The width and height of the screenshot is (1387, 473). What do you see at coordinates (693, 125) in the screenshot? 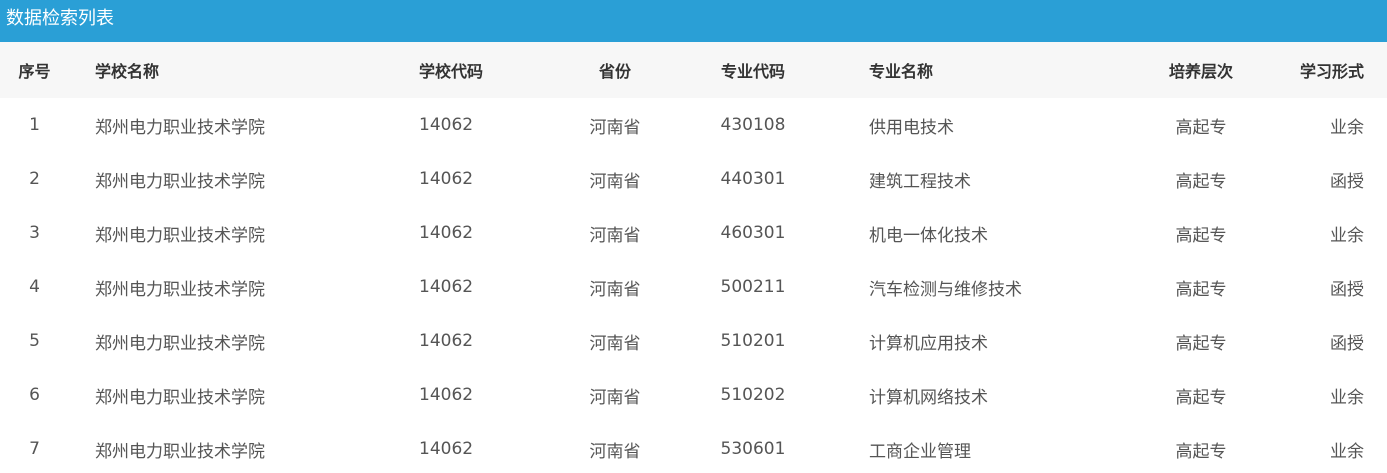
I see `table-row: 1 郑州电力职业技术学院 14062 河南省 430108 供用电技术 高起专 业余` at bounding box center [693, 125].